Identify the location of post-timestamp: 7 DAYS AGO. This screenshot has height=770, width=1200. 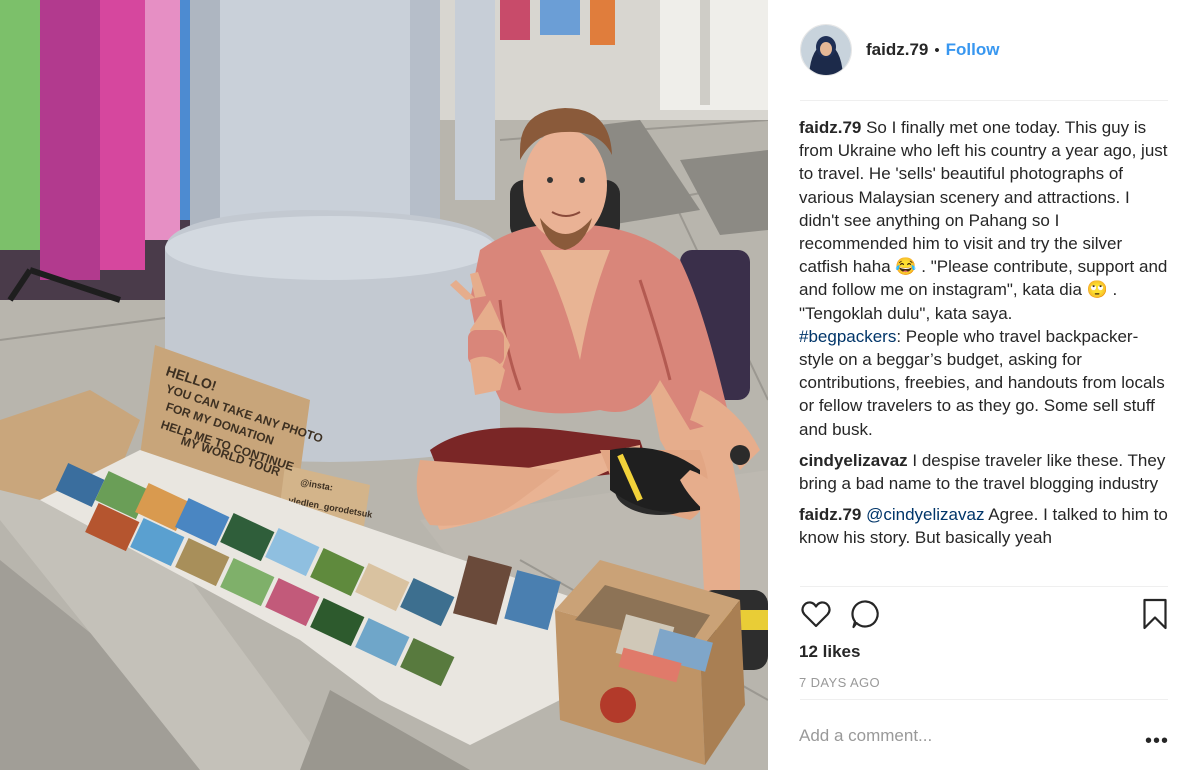
(840, 682).